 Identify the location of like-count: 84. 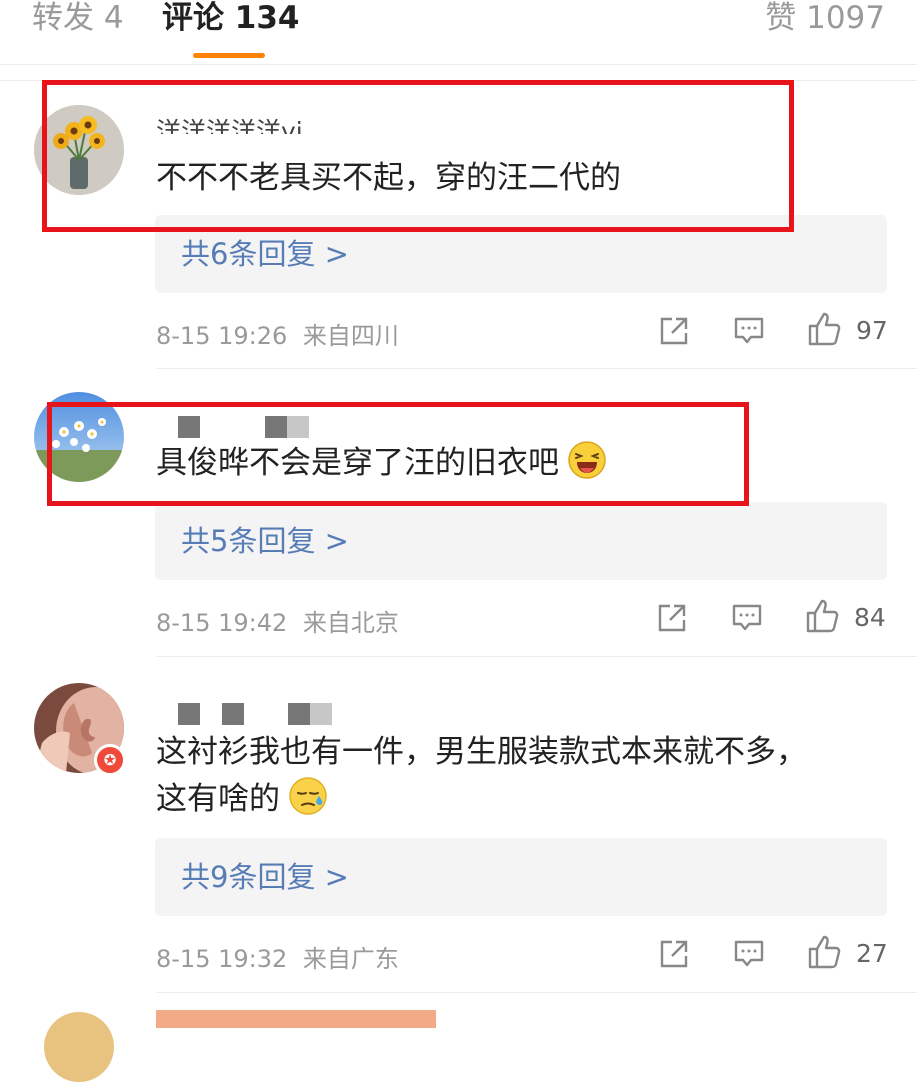
(870, 617).